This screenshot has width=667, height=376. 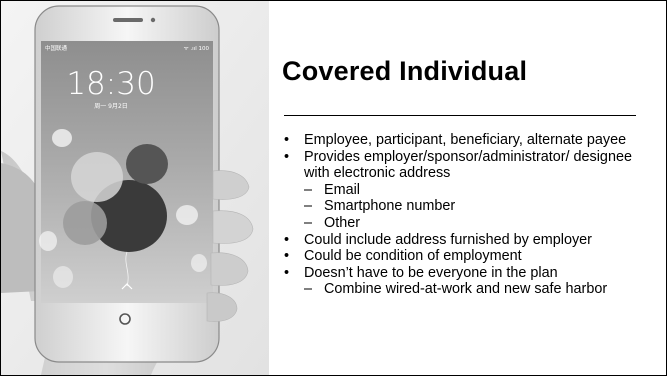 What do you see at coordinates (62, 138) in the screenshot?
I see `balloon-top-left` at bounding box center [62, 138].